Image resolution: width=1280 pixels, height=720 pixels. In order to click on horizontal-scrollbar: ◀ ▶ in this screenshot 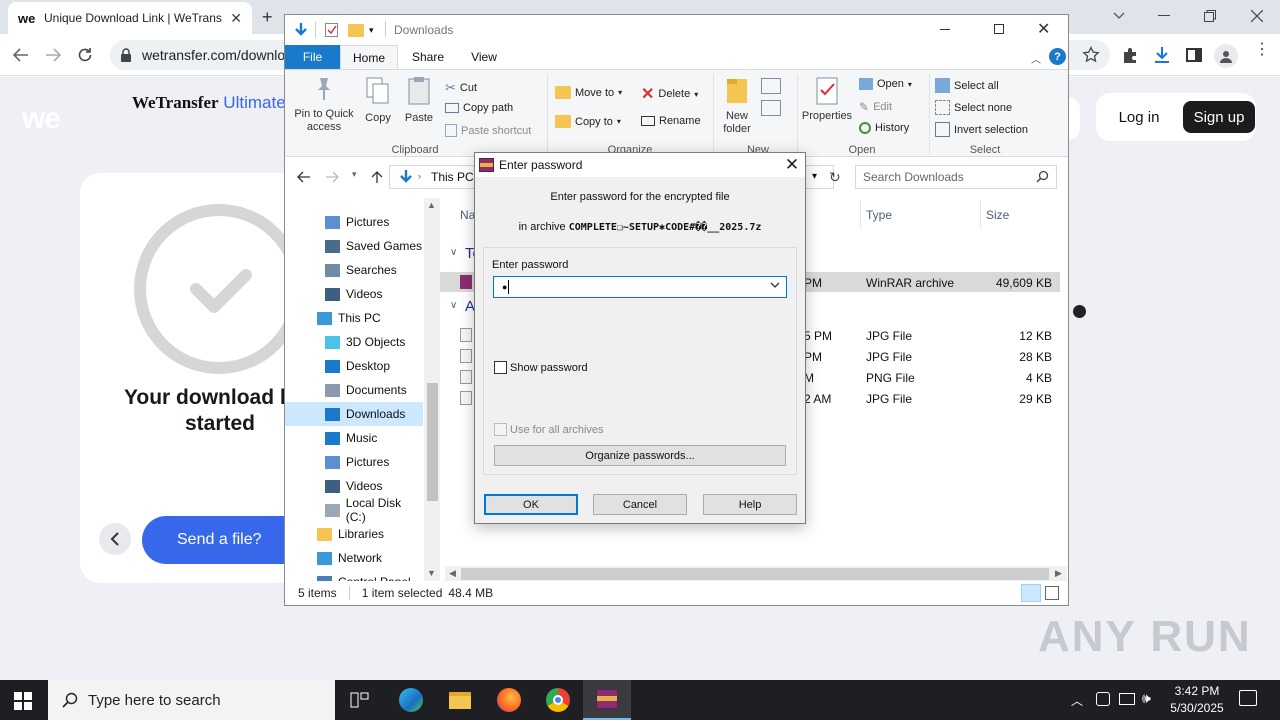, I will do `click(756, 574)`.